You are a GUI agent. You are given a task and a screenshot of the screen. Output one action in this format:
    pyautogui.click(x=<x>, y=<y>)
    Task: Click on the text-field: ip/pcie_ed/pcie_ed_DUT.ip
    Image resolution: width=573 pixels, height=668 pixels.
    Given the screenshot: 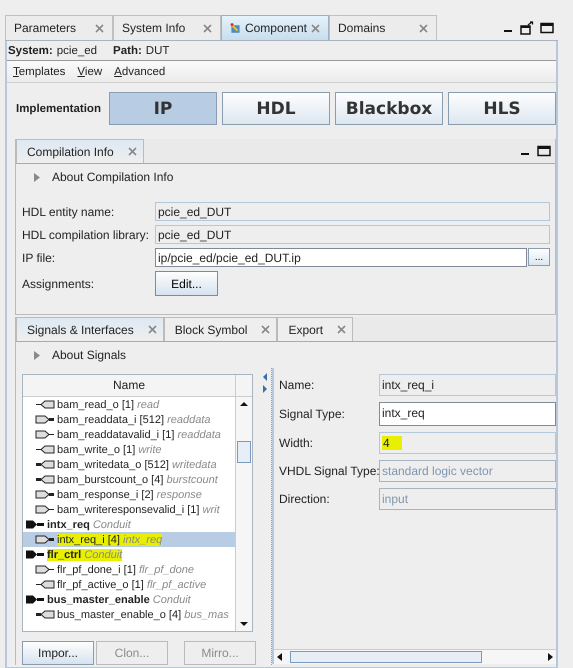 What is the action you would take?
    pyautogui.click(x=341, y=257)
    